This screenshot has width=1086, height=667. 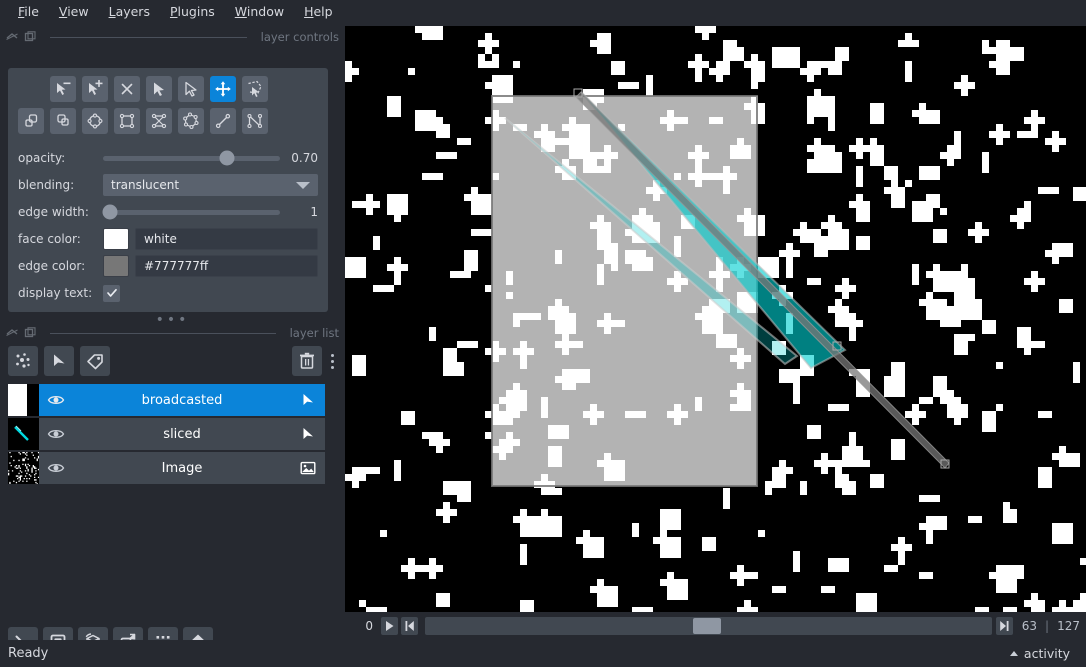 I want to click on delete-layer-button, so click(x=307, y=361).